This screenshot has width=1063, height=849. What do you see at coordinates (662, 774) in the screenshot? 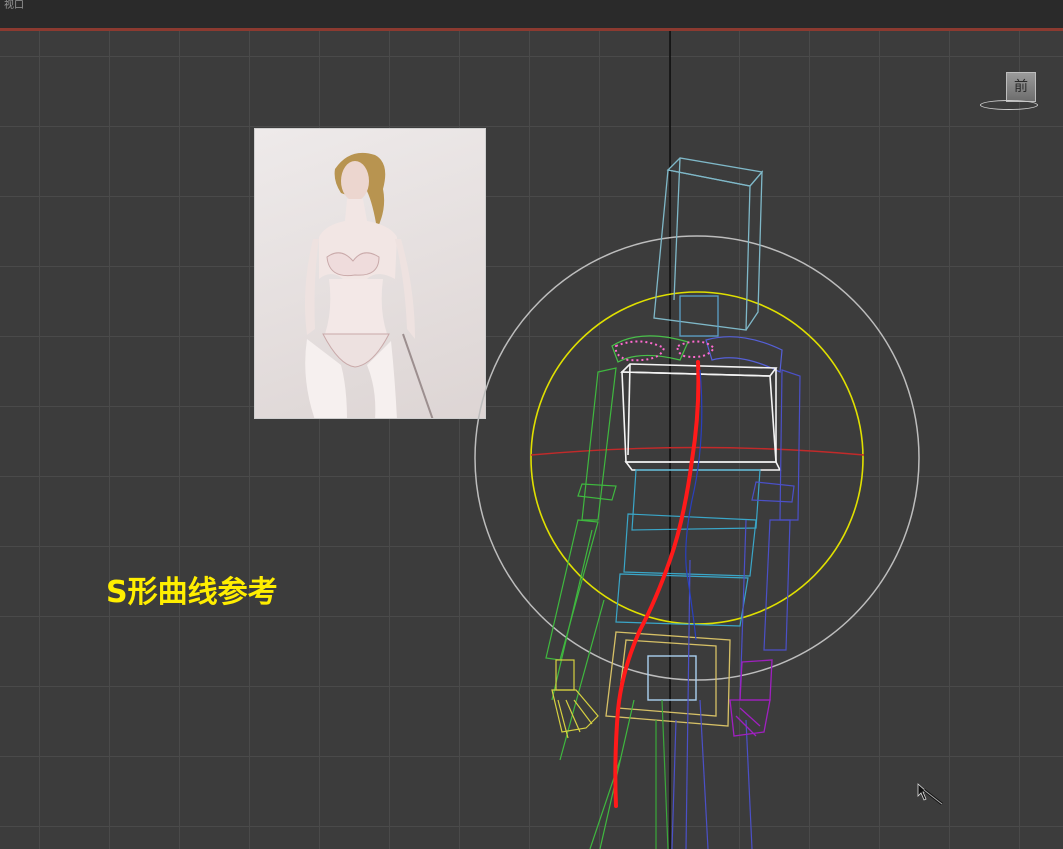
I see `left-leg-bones` at bounding box center [662, 774].